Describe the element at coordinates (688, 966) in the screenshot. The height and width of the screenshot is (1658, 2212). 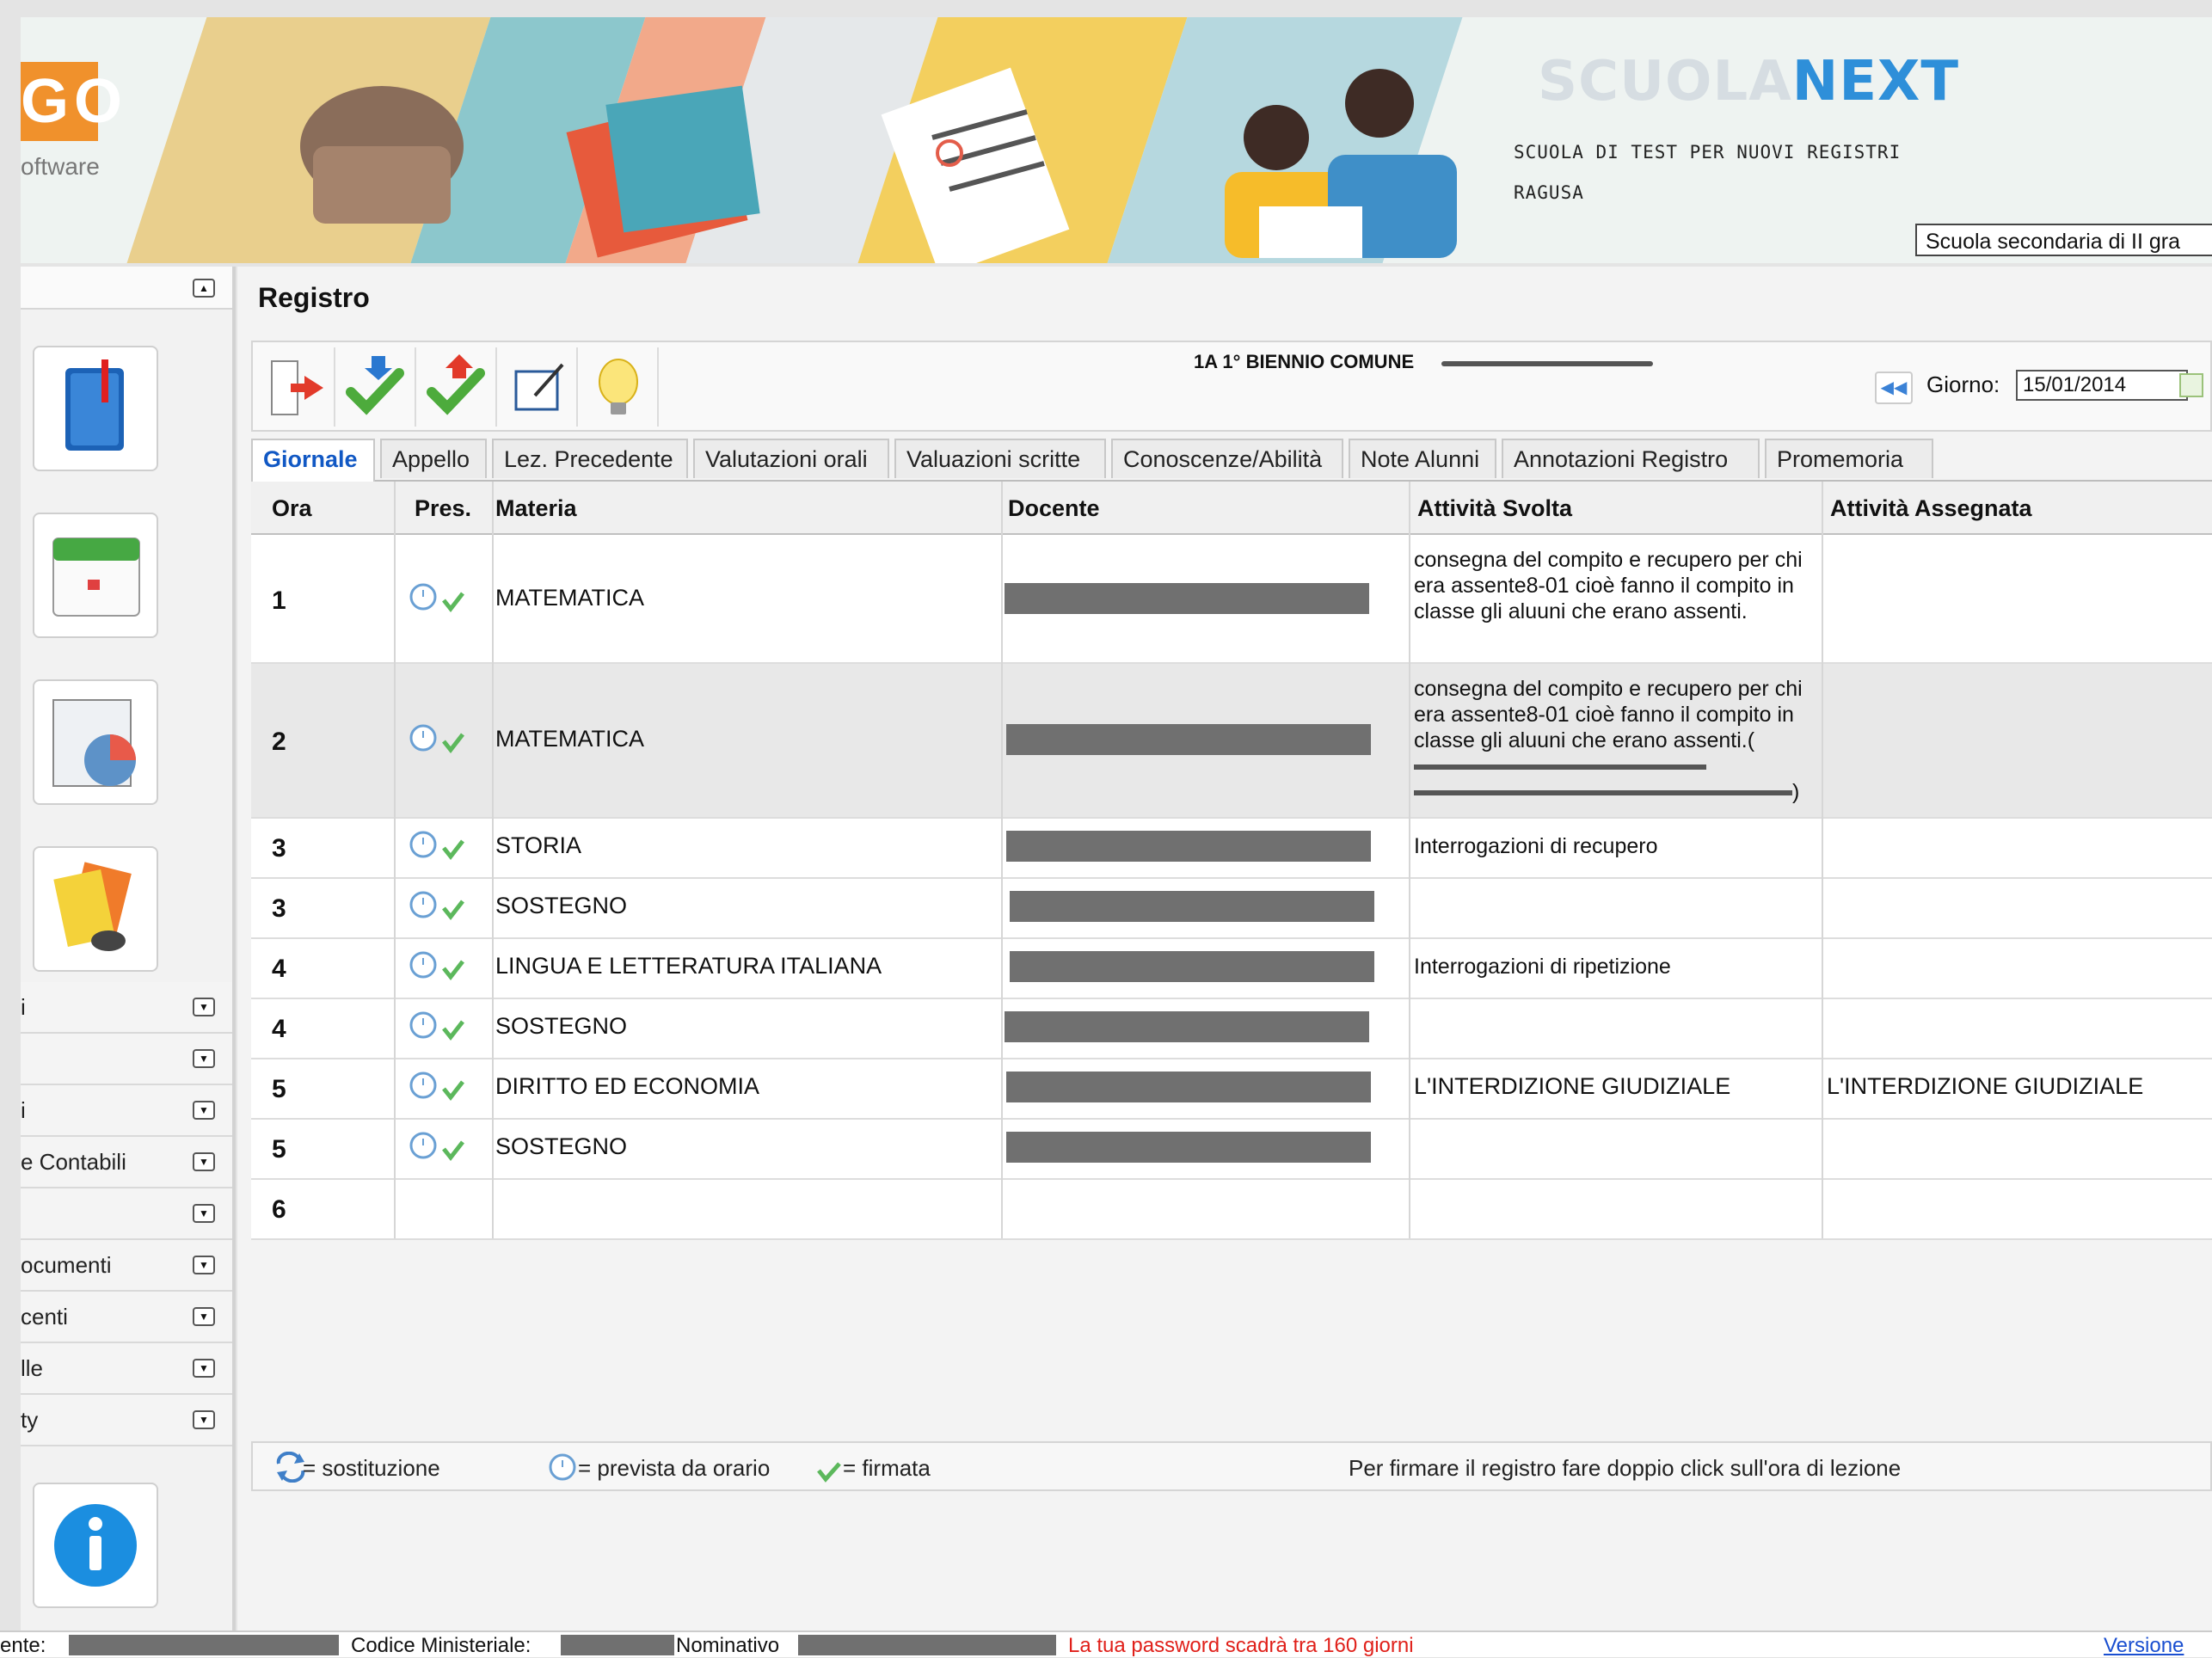
I see `materia-cell: LINGUA E LETTERATURA ITALIANA` at that location.